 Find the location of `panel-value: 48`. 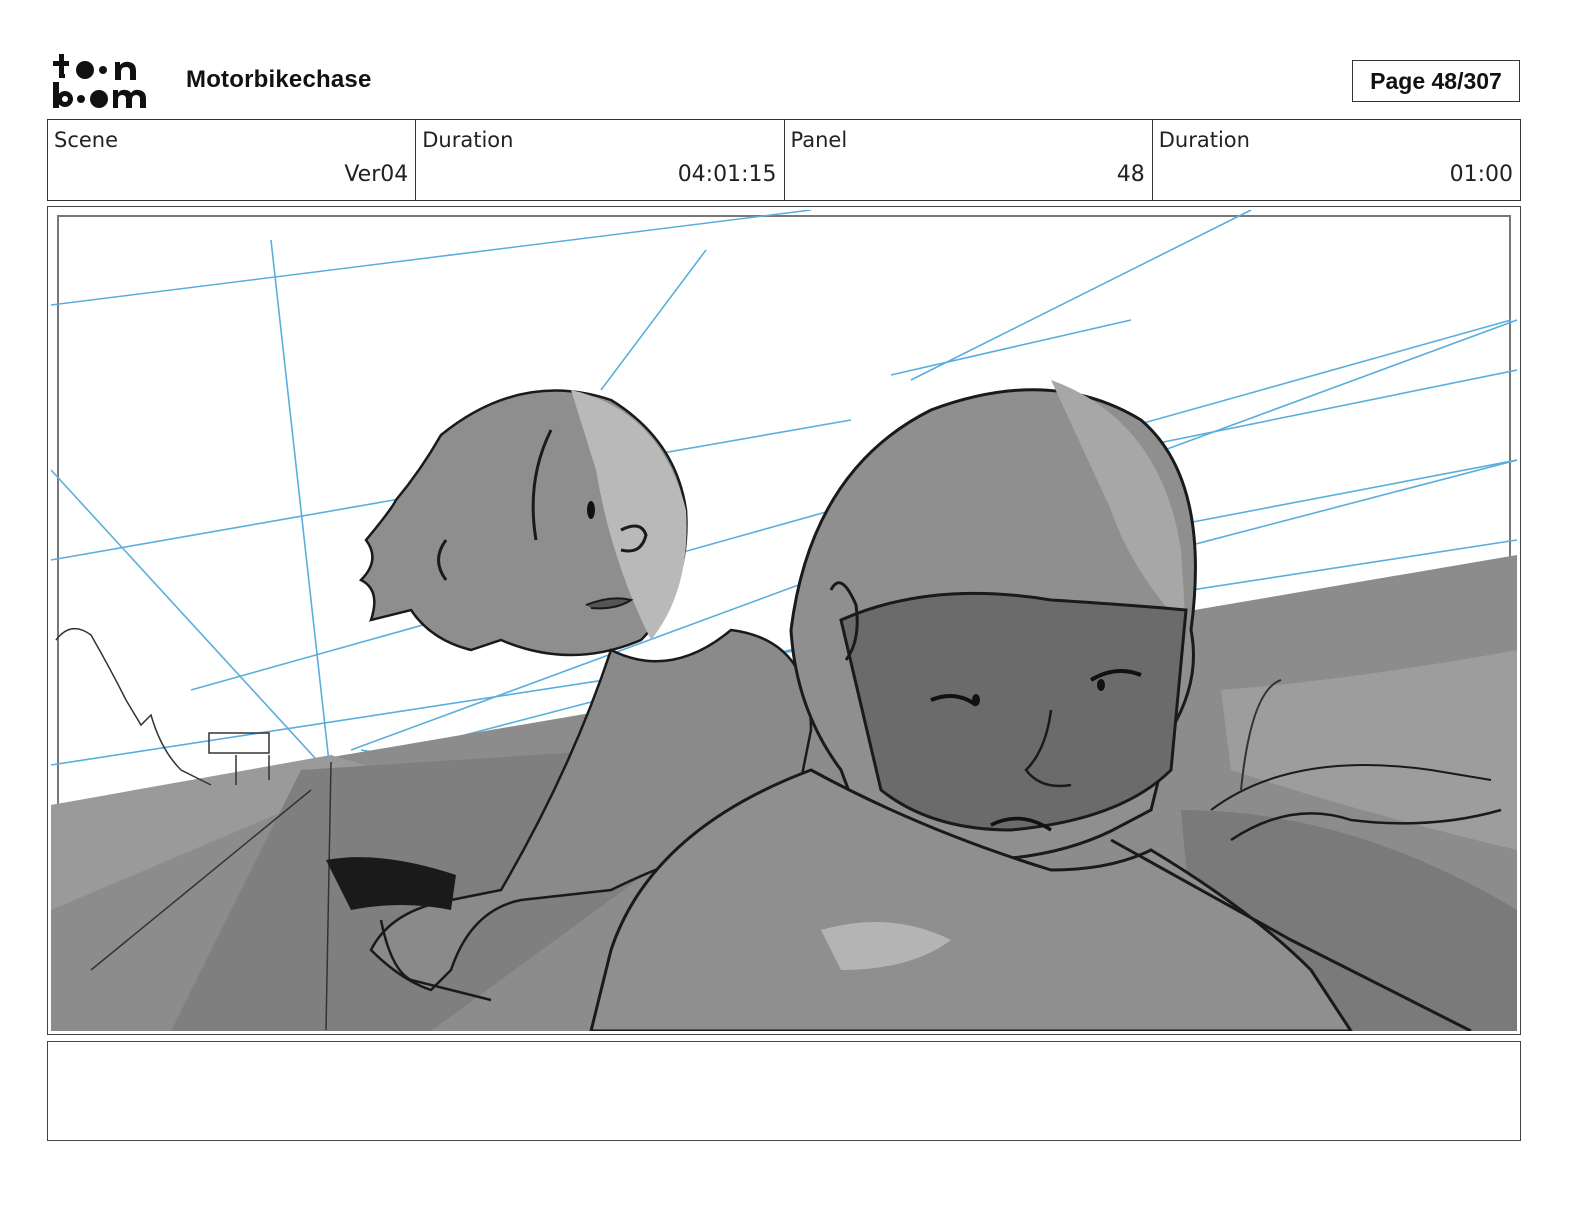

panel-value: 48 is located at coordinates (1130, 174).